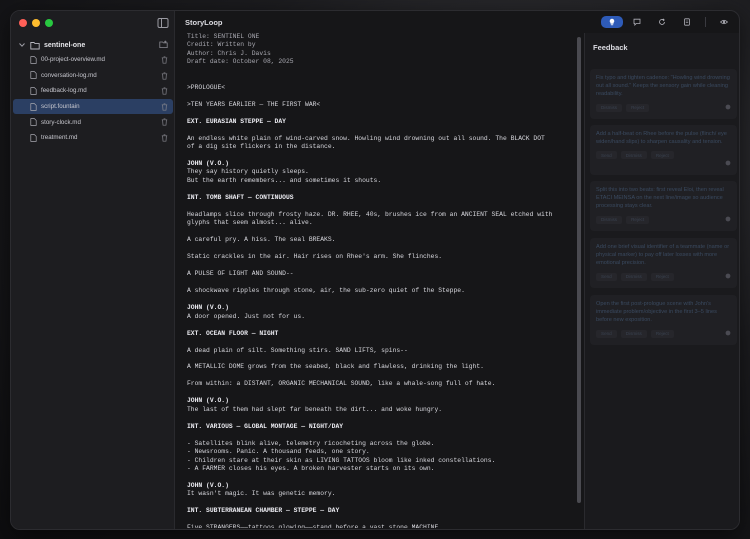  Describe the element at coordinates (93, 76) in the screenshot. I see `file-item: conversation-log.md` at that location.